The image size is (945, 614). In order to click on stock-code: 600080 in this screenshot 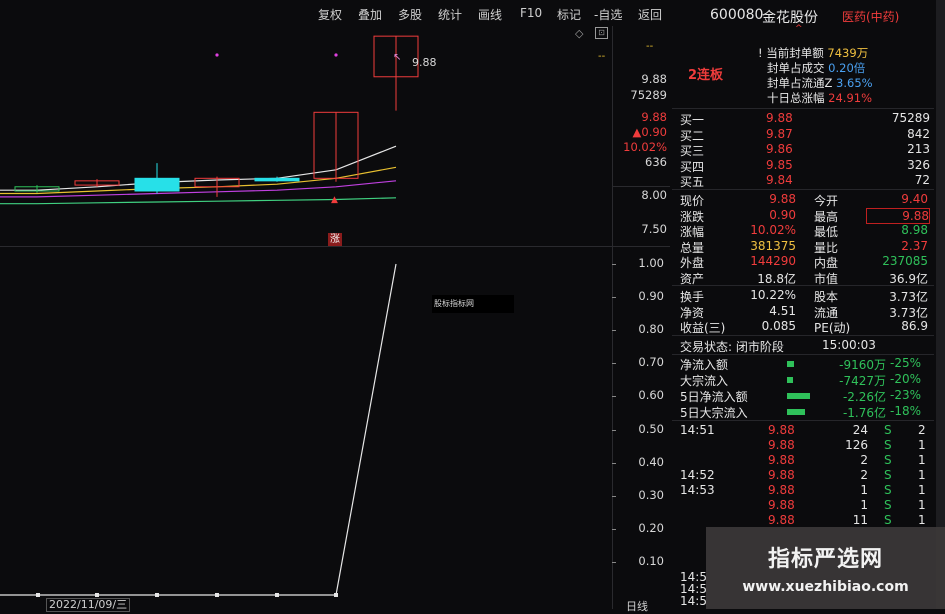, I will do `click(737, 15)`.